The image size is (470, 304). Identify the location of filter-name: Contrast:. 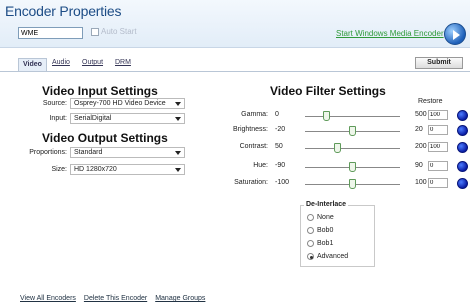
(253, 146).